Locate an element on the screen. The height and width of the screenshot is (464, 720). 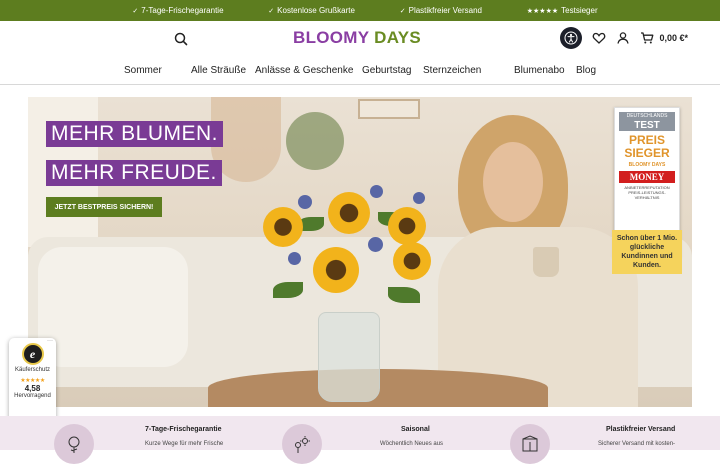
trust-score: 4,58 is located at coordinates (32, 388).